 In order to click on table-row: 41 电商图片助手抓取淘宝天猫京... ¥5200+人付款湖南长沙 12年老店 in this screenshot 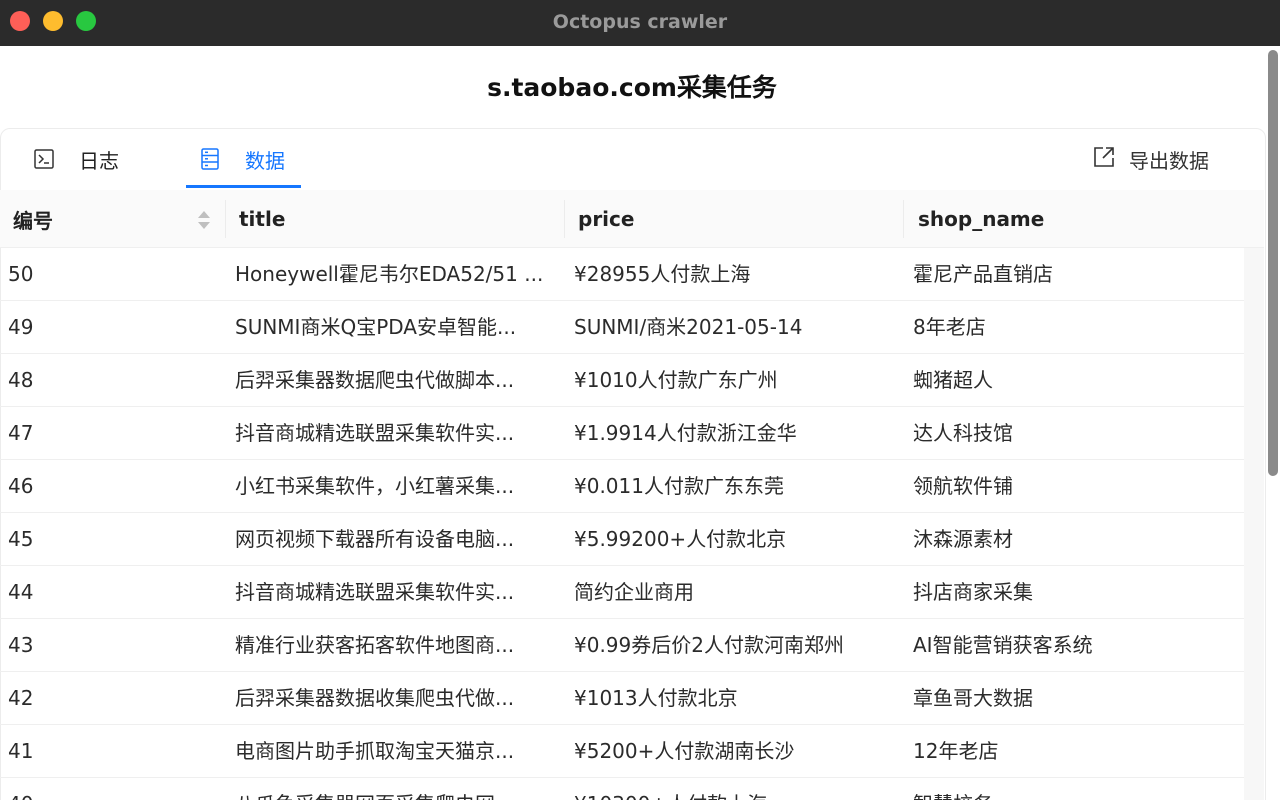, I will do `click(622, 751)`.